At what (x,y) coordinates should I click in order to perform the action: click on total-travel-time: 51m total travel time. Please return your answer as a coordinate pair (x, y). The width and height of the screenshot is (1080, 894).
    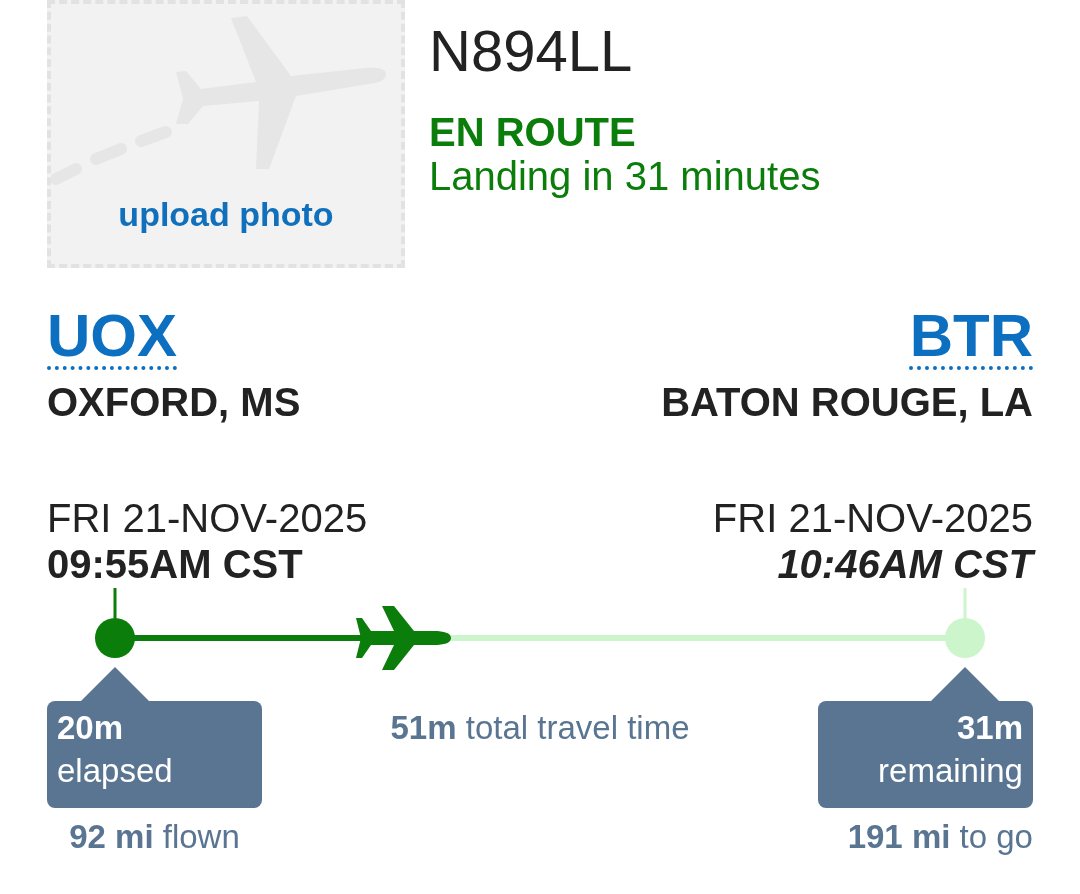
    Looking at the image, I should click on (540, 728).